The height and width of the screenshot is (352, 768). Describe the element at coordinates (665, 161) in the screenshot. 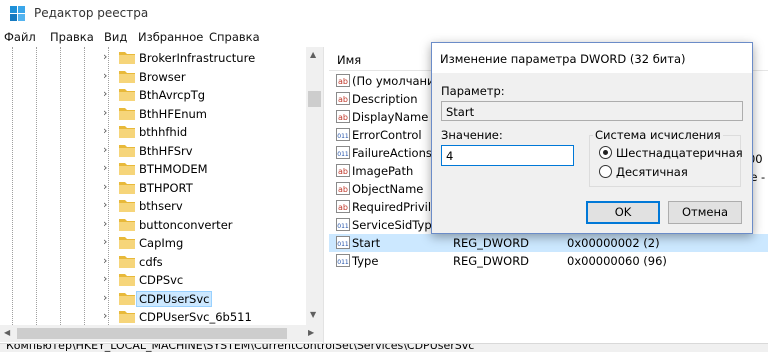

I see `base-group-box` at that location.